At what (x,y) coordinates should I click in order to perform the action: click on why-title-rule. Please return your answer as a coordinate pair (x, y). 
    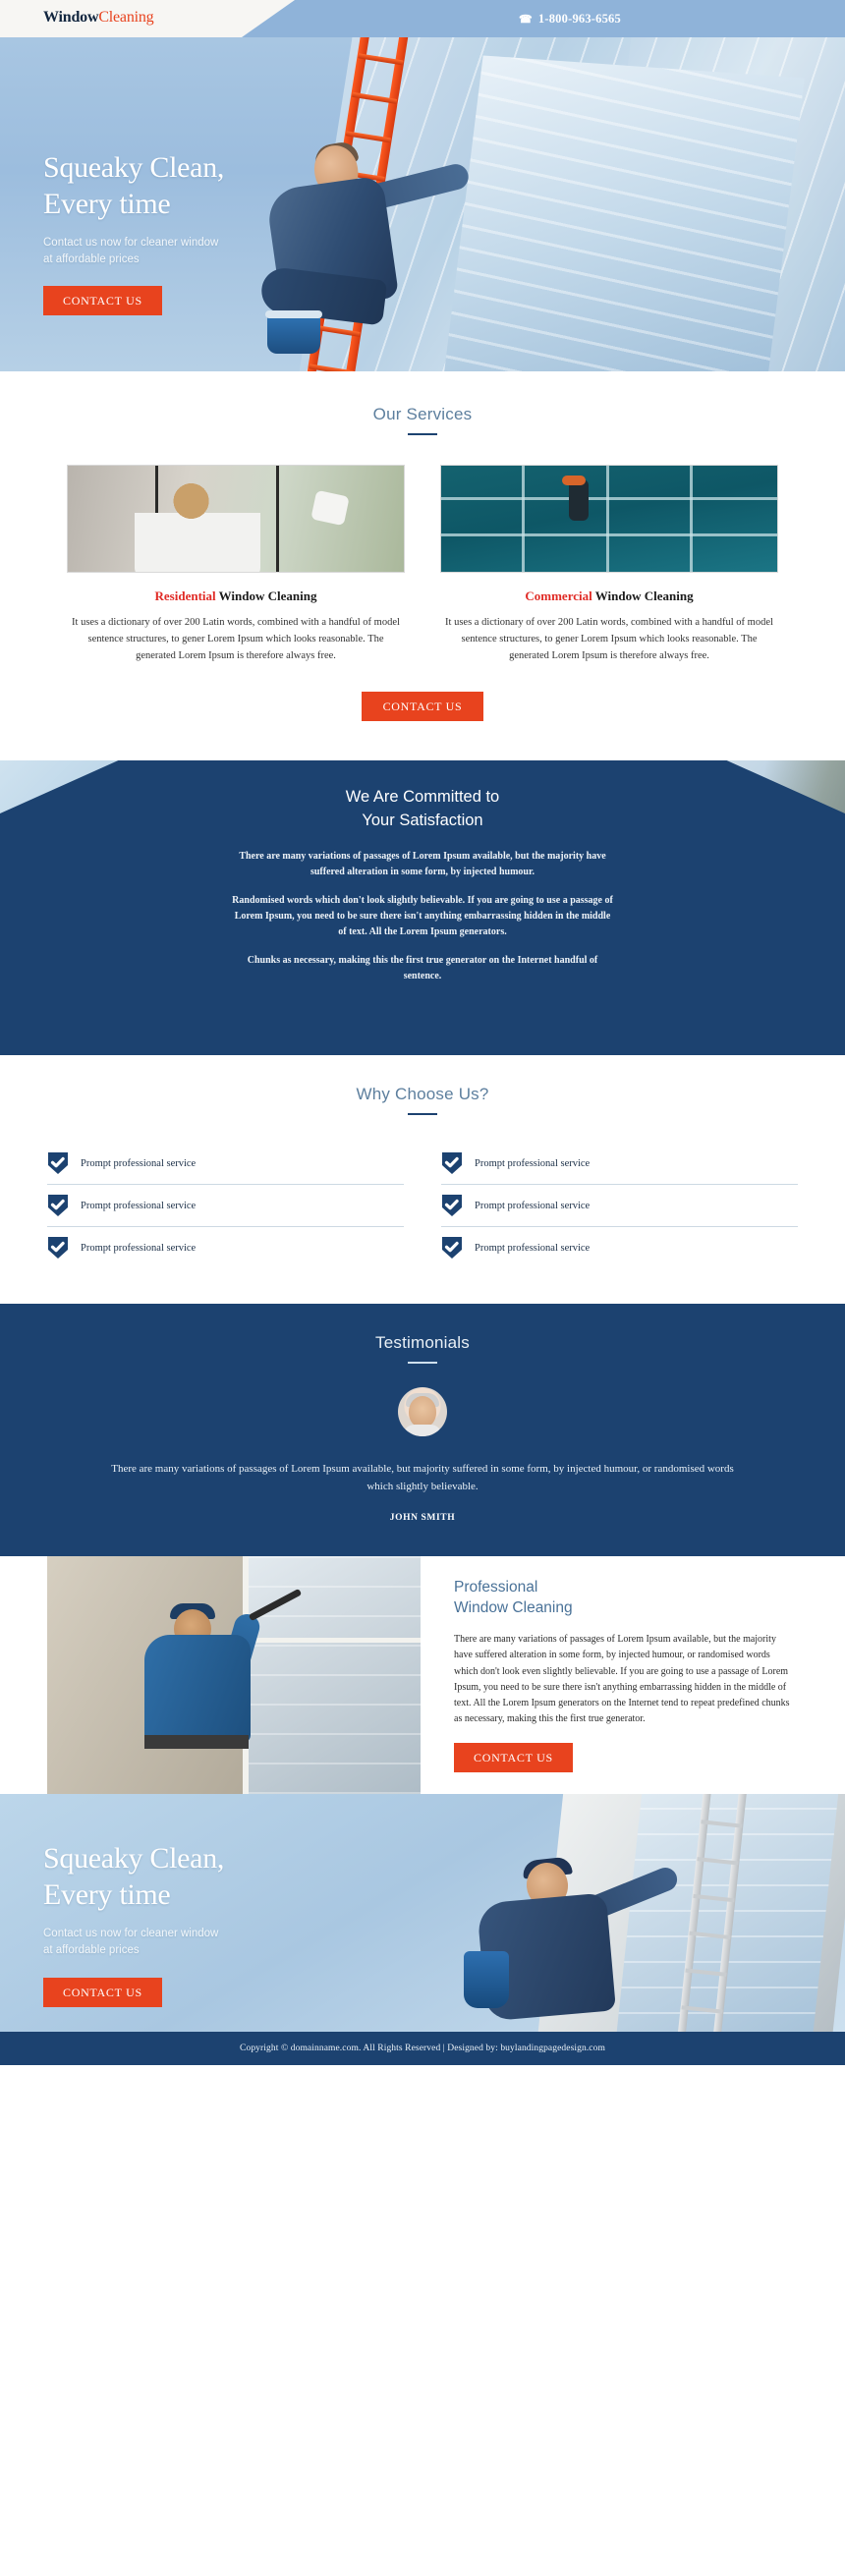
    Looking at the image, I should click on (423, 1114).